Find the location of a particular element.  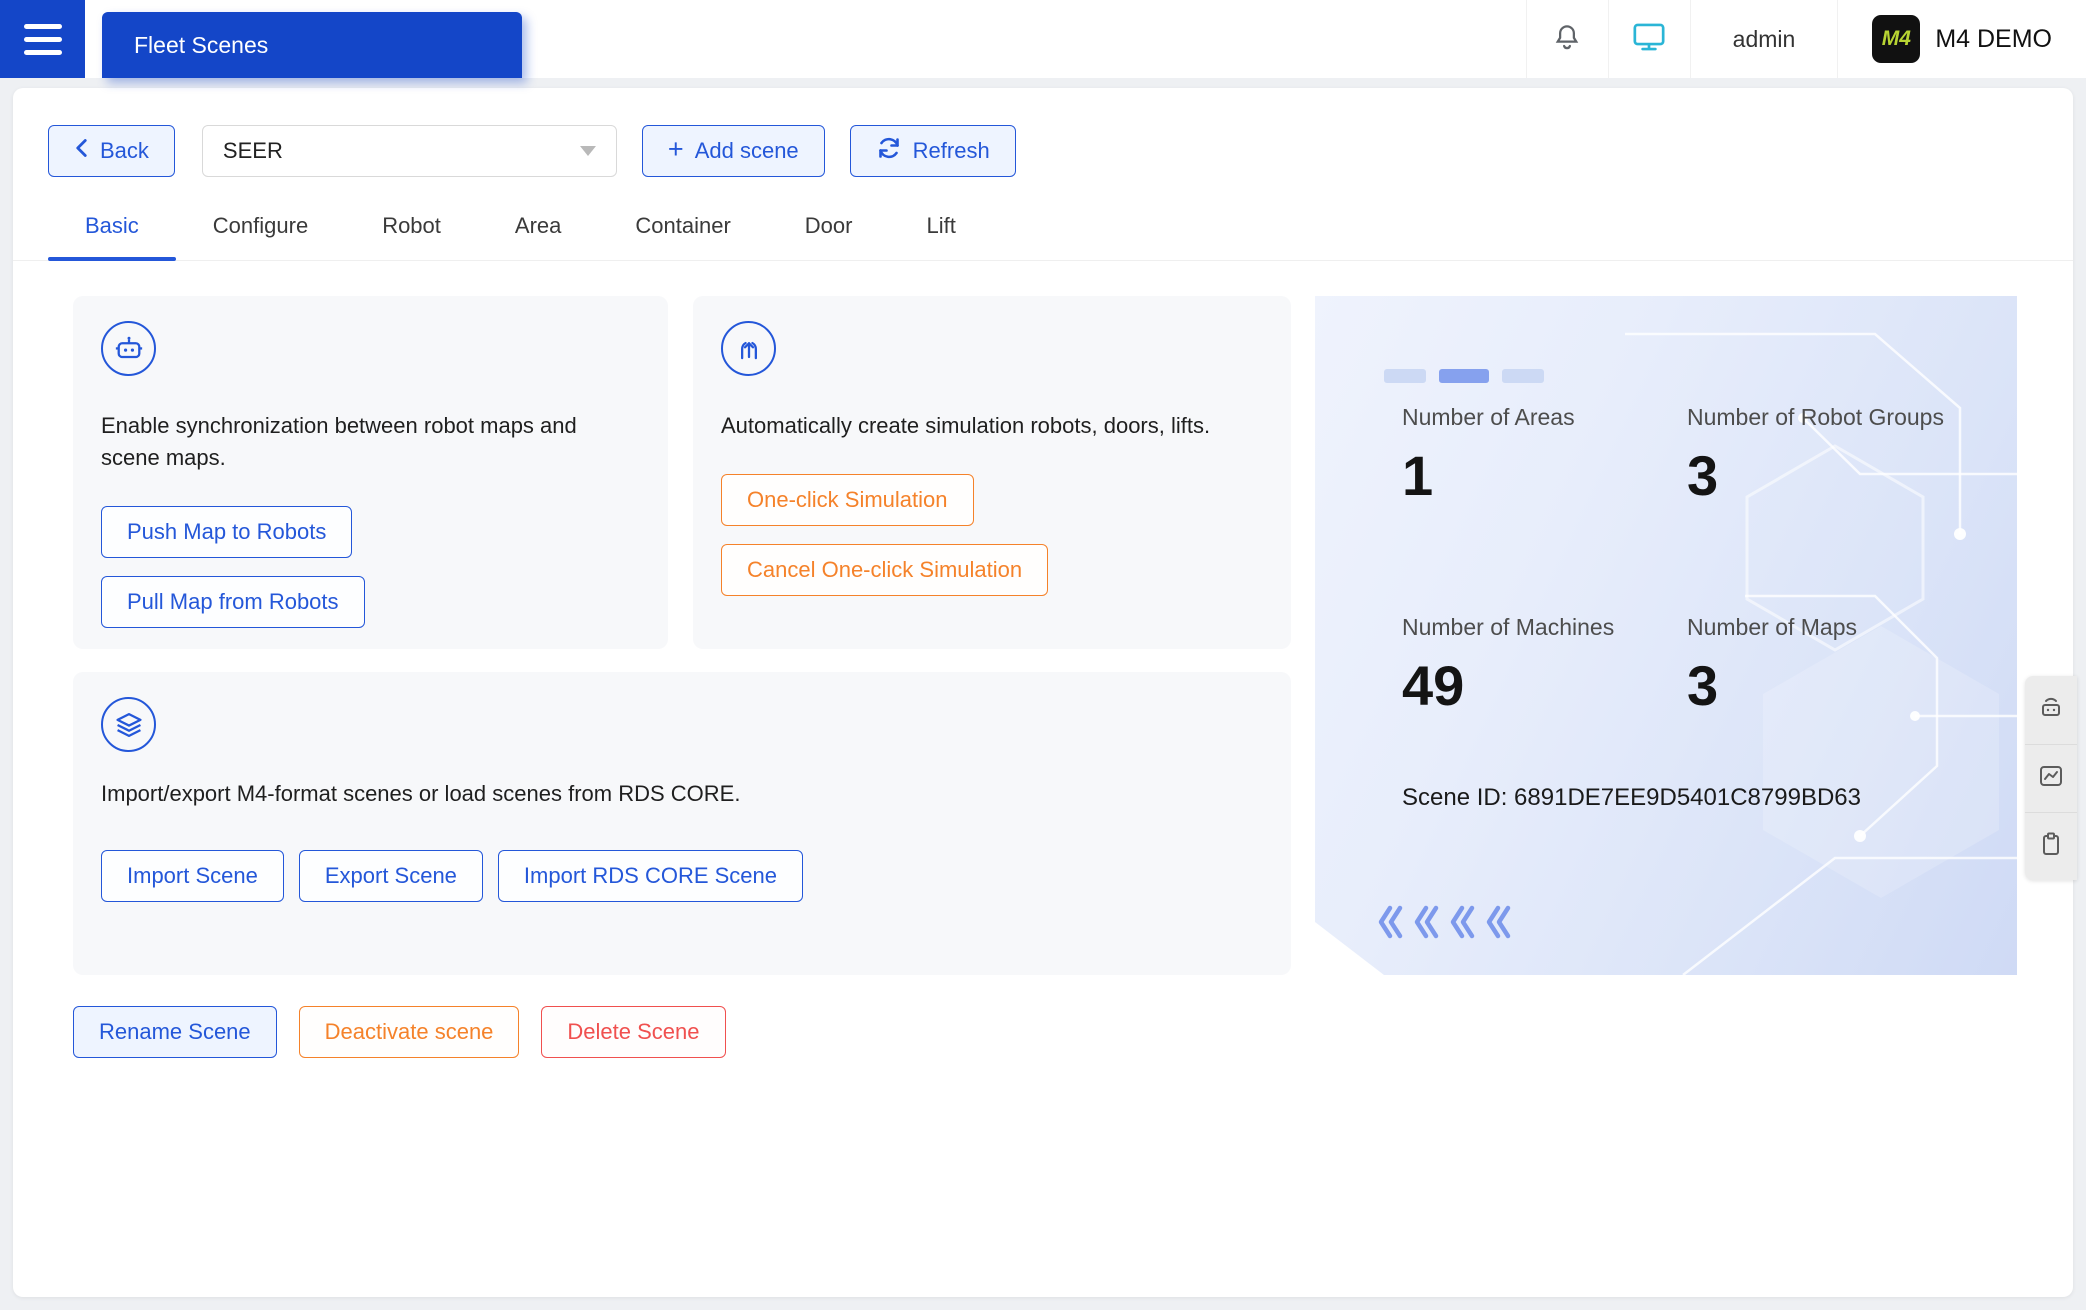

export-scene-button: Export Scene is located at coordinates (390, 875).